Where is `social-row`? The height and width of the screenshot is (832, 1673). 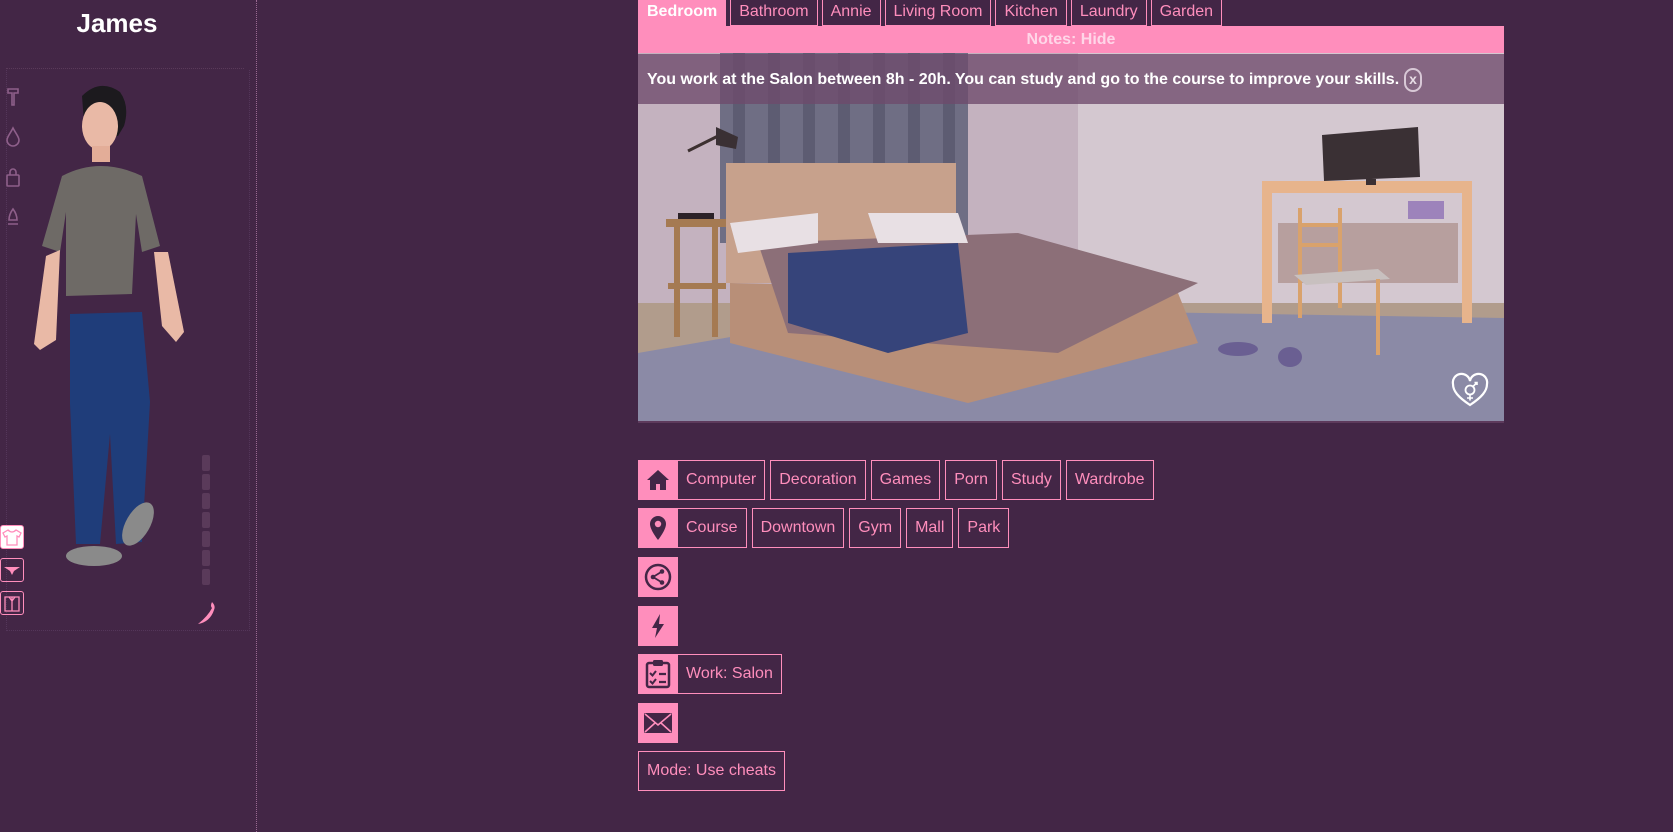
social-row is located at coordinates (658, 577).